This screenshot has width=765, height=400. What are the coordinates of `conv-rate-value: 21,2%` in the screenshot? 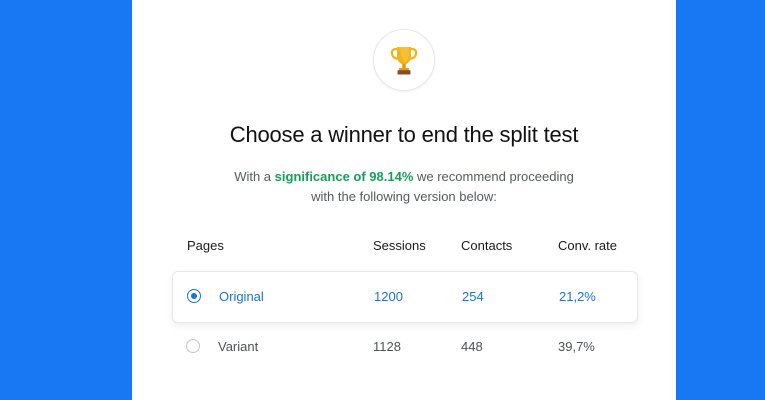 It's located at (577, 296).